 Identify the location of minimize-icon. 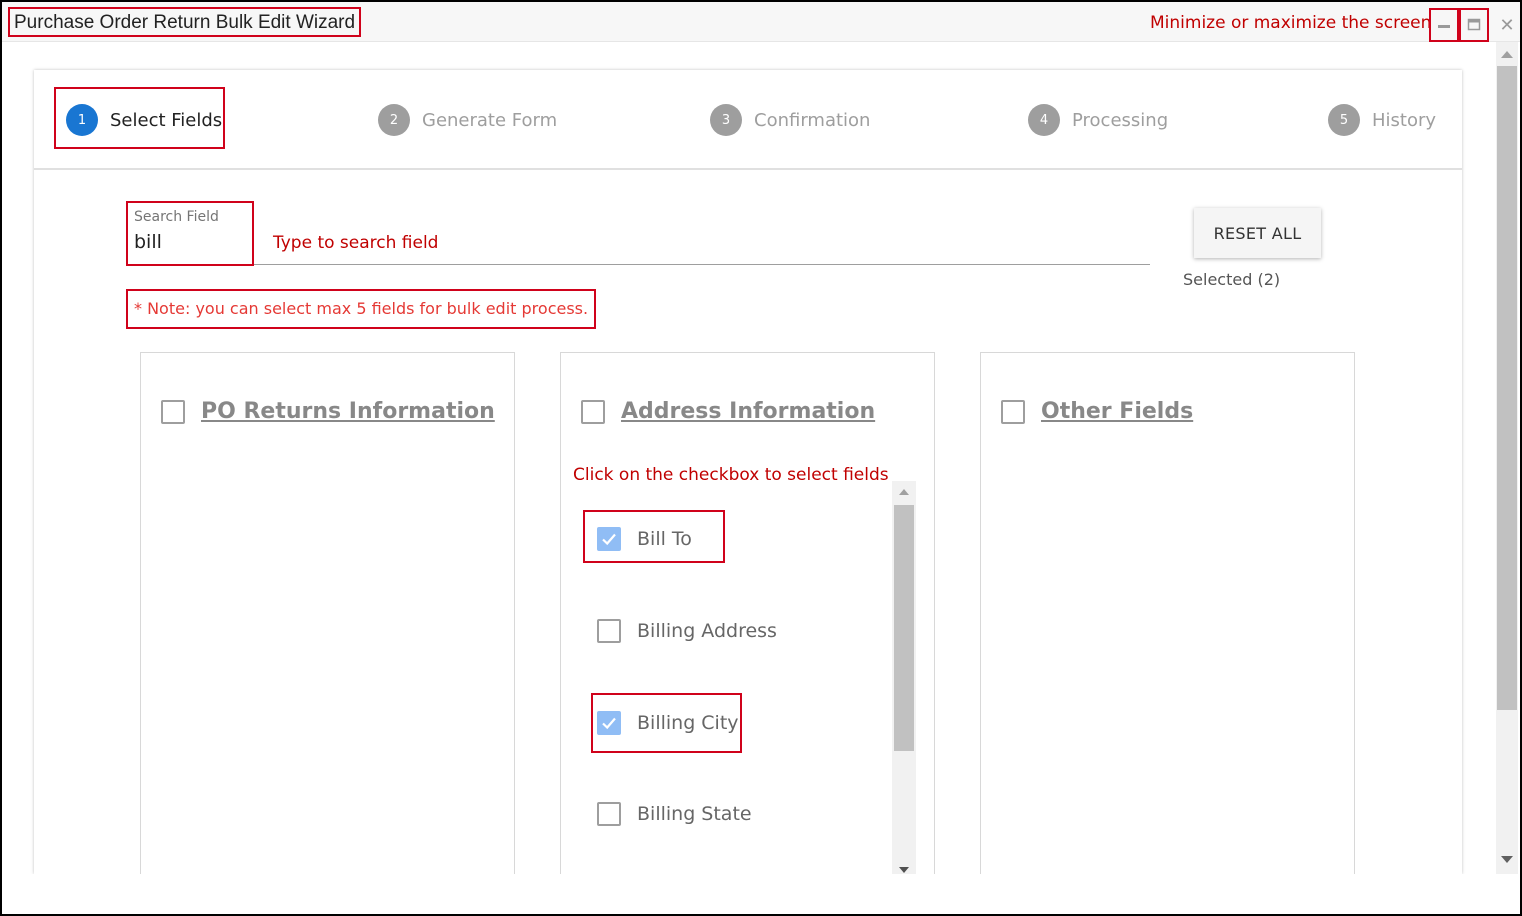
(1444, 26).